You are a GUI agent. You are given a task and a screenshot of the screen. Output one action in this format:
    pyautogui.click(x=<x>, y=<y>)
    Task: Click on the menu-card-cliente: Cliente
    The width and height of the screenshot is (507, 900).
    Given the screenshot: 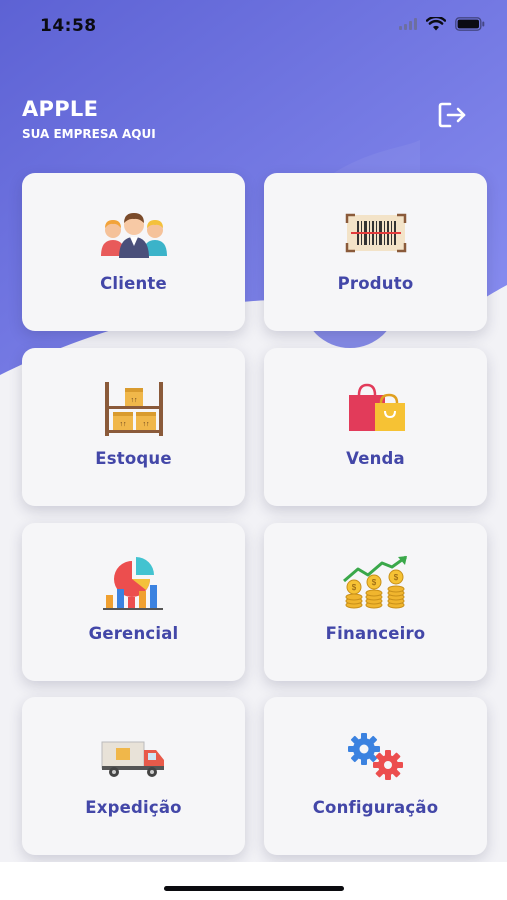 What is the action you would take?
    pyautogui.click(x=133, y=252)
    